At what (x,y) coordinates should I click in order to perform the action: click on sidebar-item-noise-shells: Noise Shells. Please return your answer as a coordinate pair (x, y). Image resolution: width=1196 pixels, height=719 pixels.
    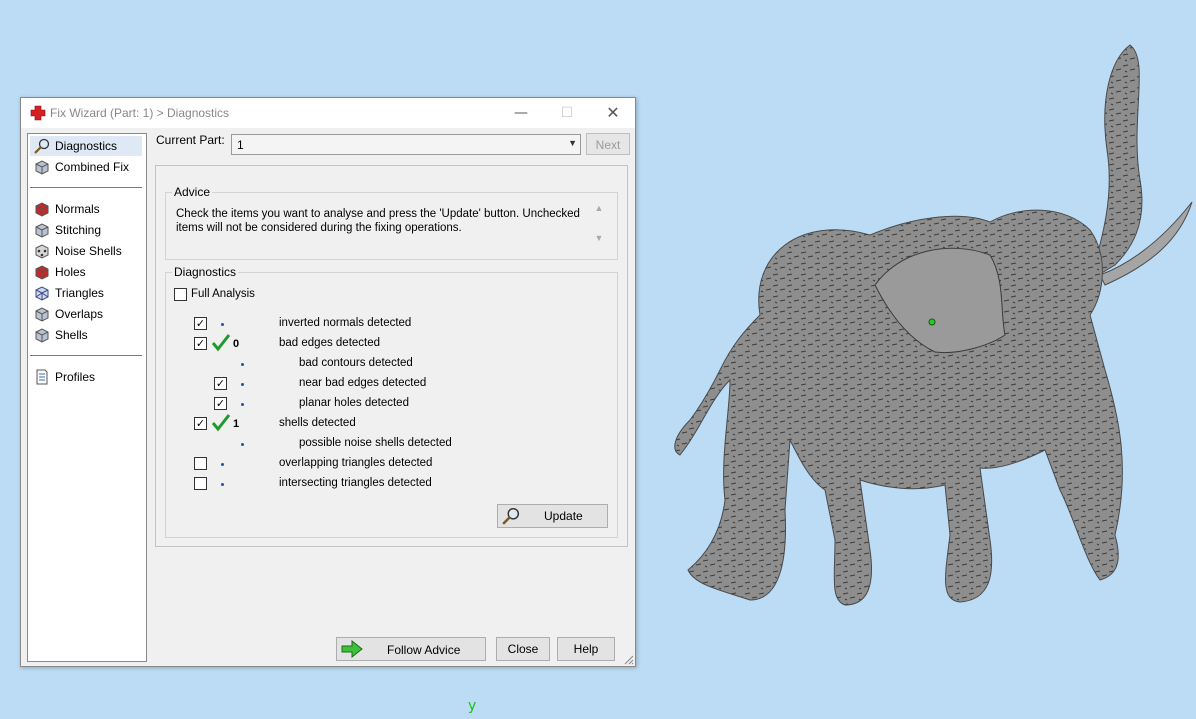
    Looking at the image, I should click on (86, 251).